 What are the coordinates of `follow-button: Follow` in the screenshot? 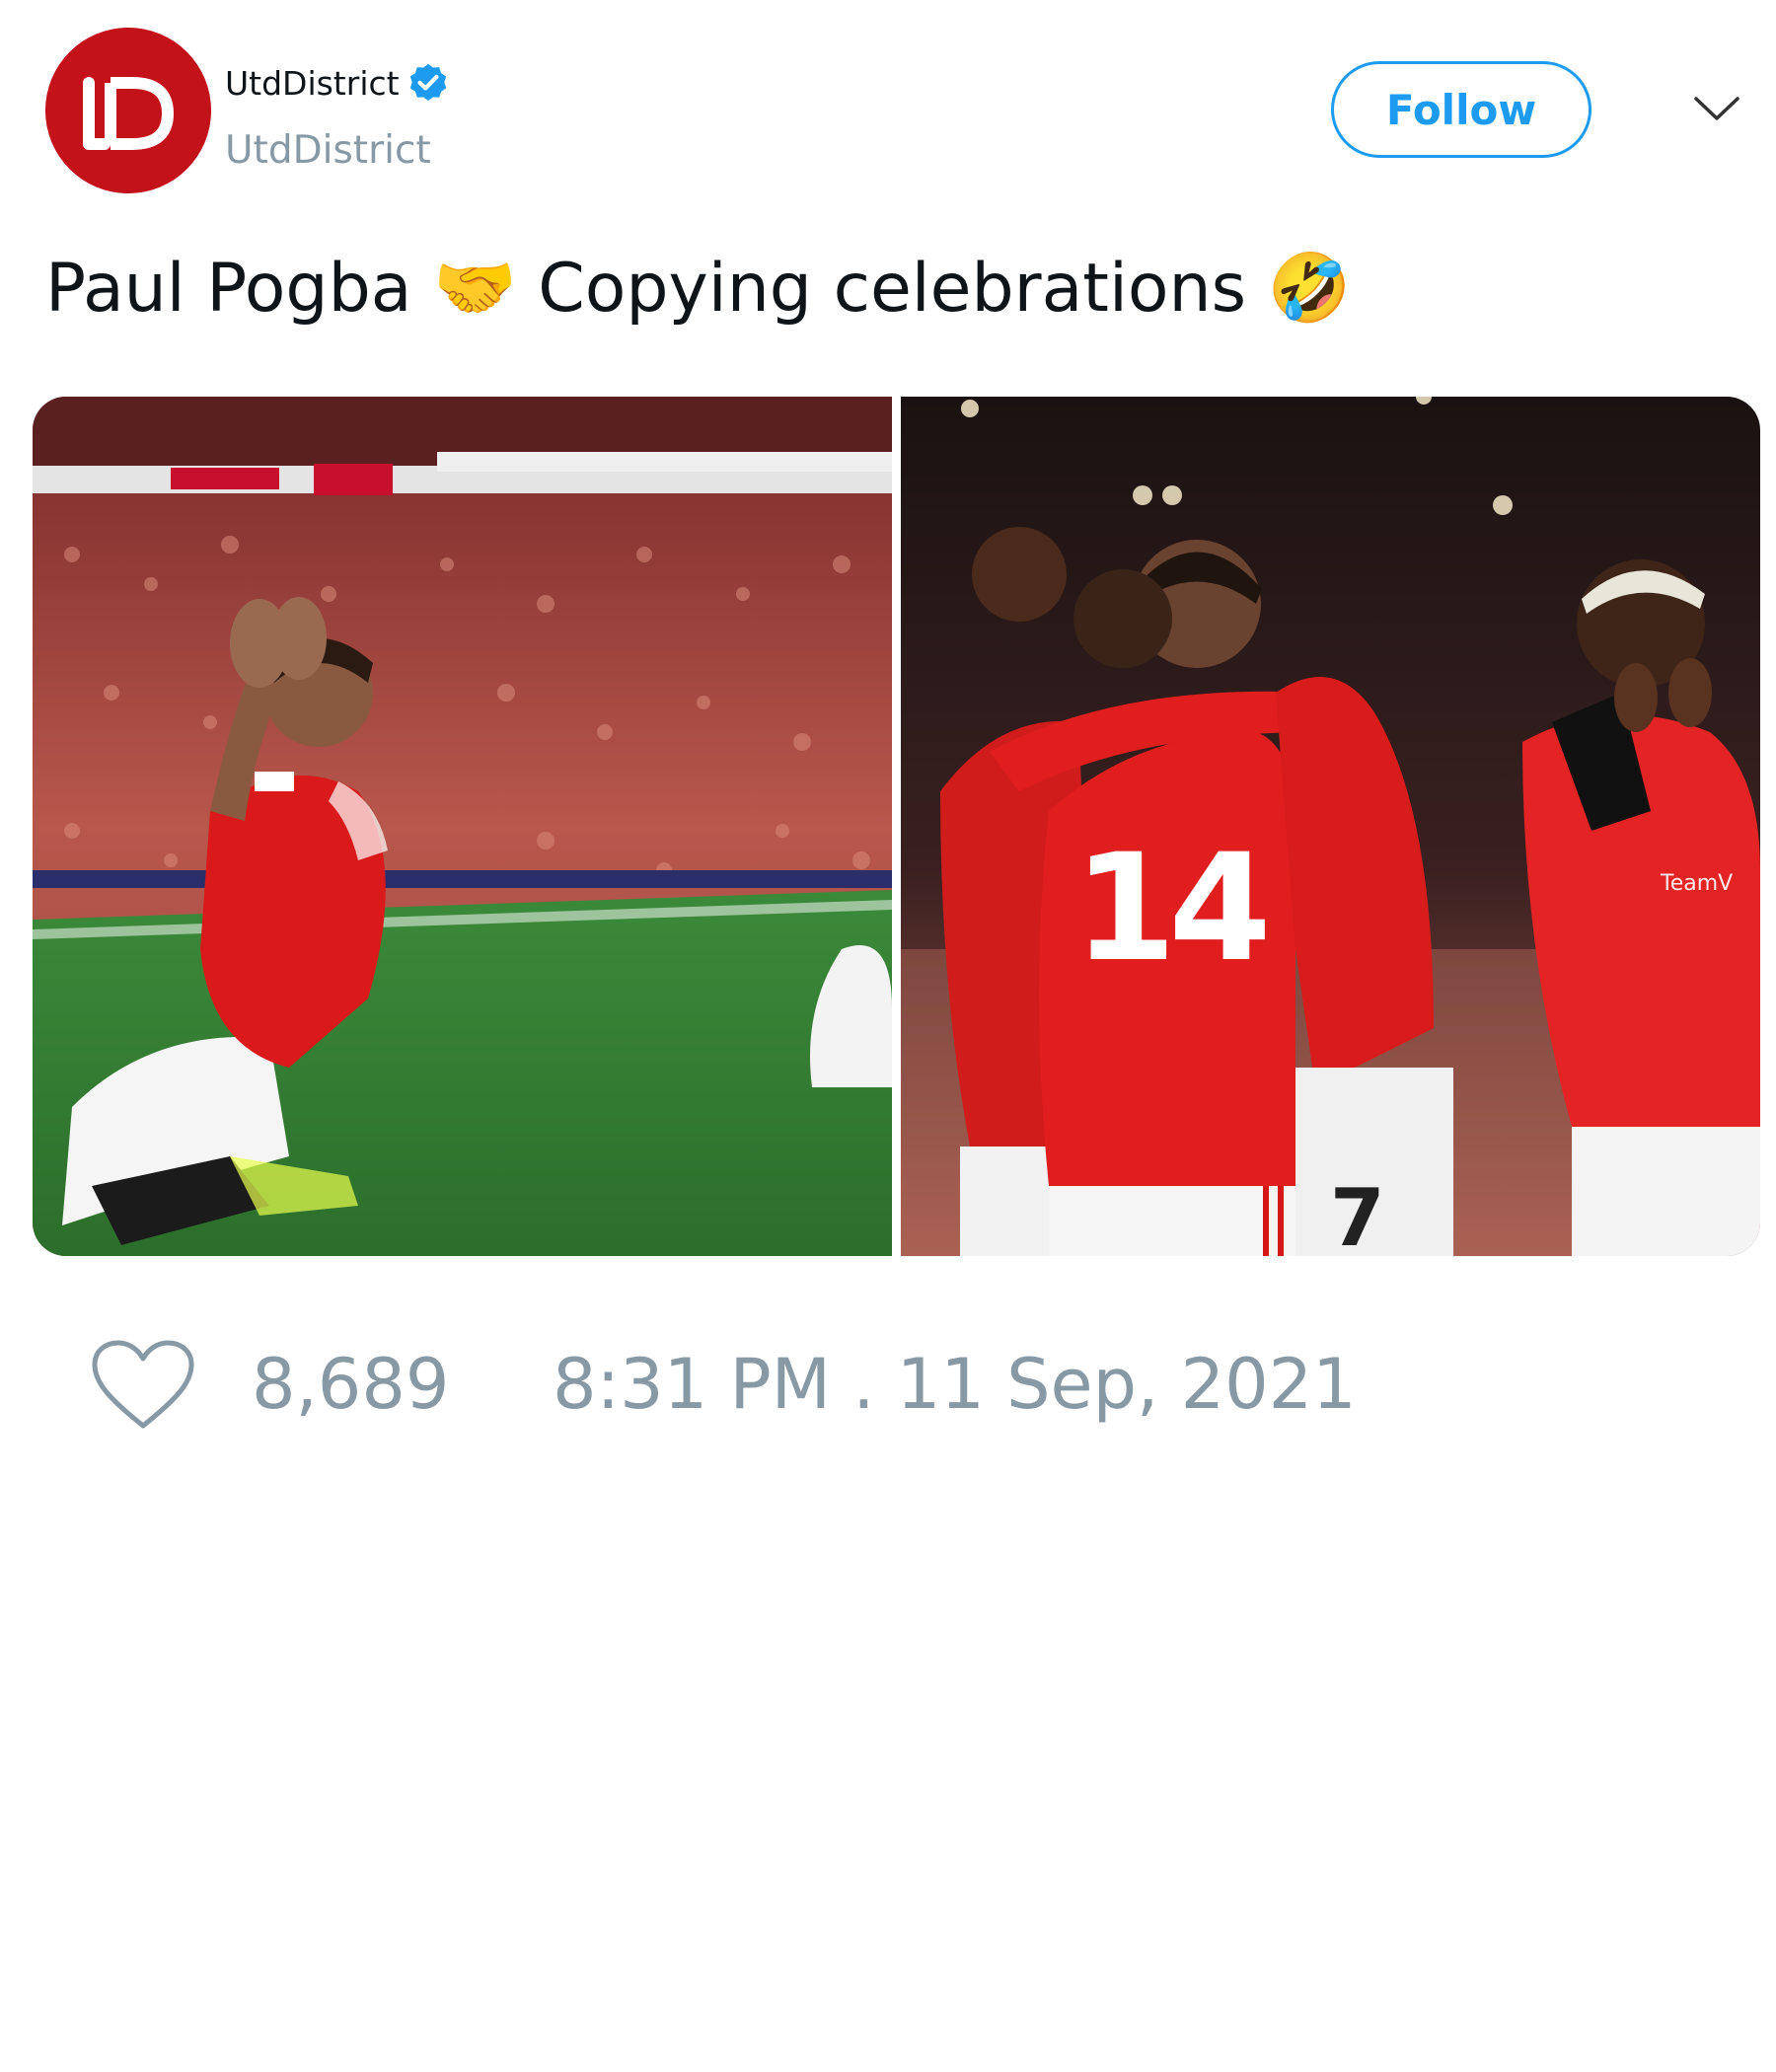 It's located at (1461, 110).